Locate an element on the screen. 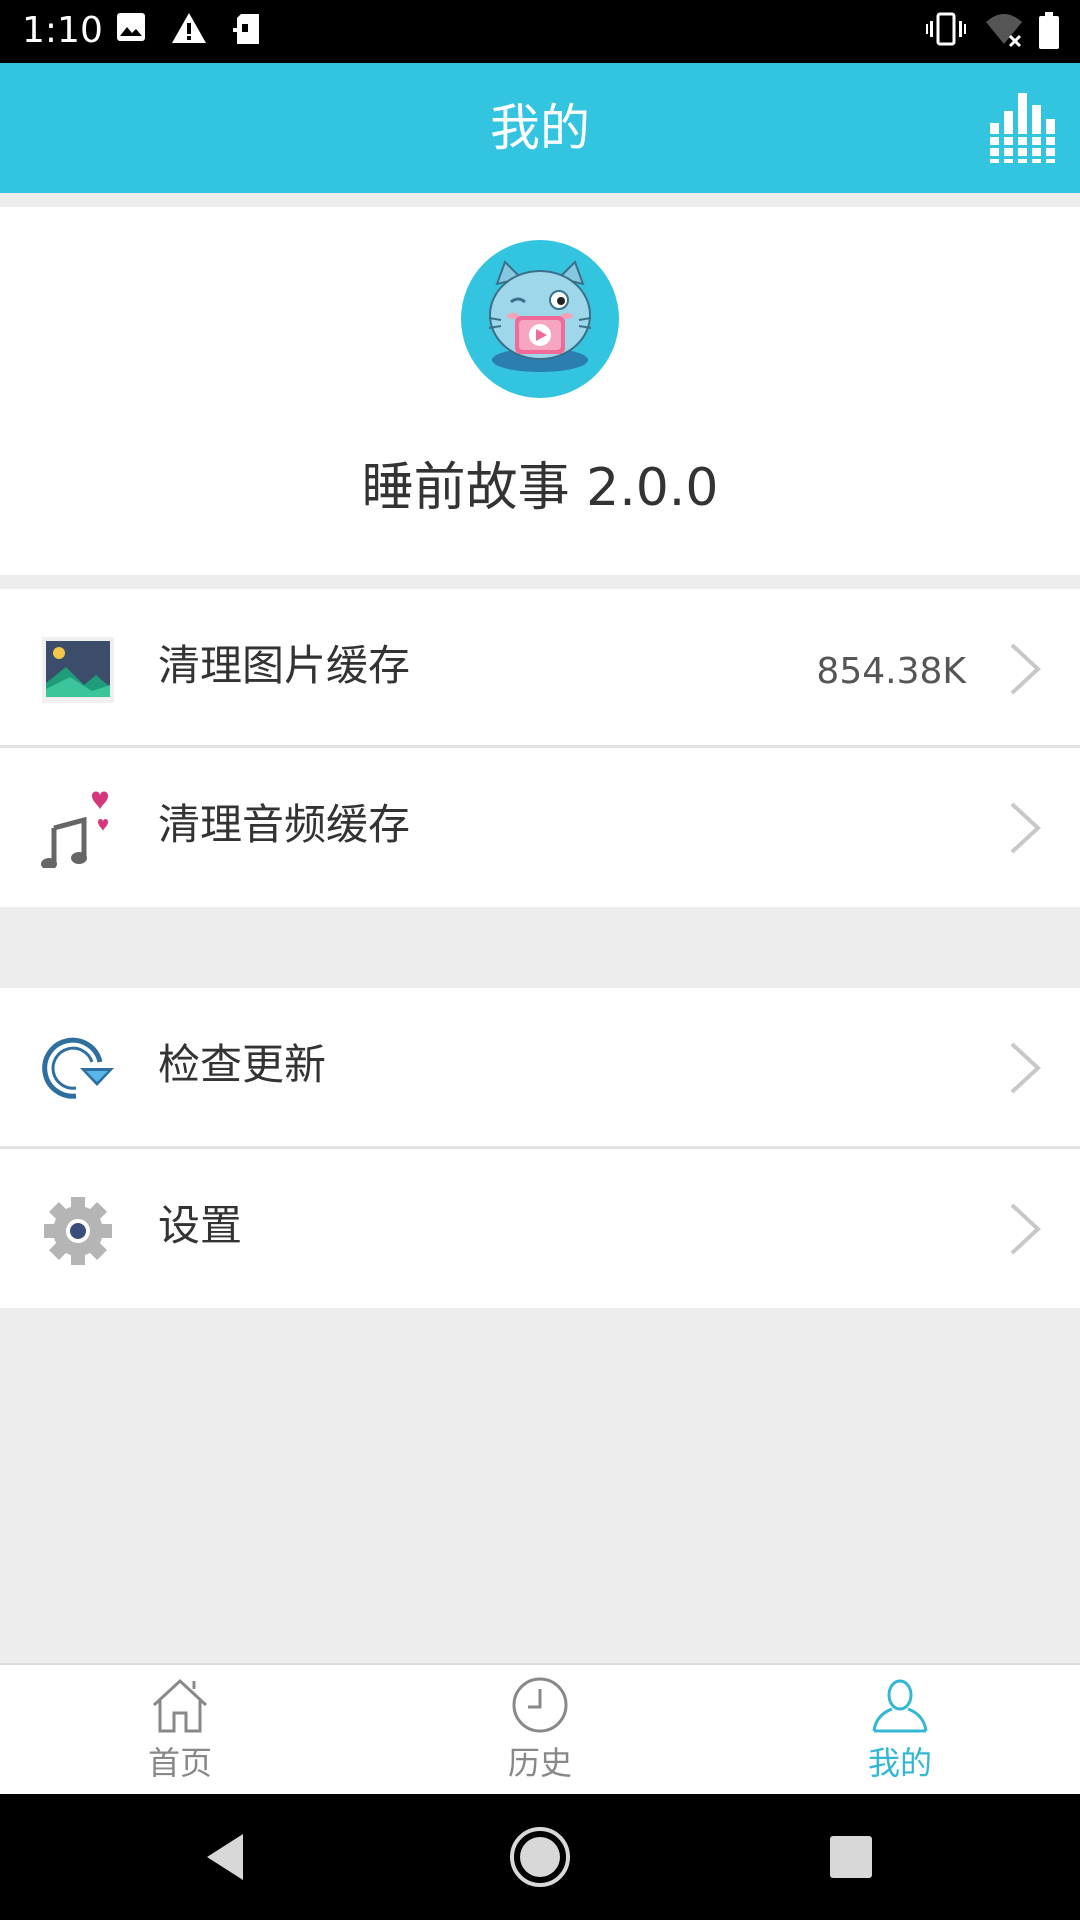 This screenshot has width=1080, height=1920. tab-mine-label: 我的 is located at coordinates (899, 1763).